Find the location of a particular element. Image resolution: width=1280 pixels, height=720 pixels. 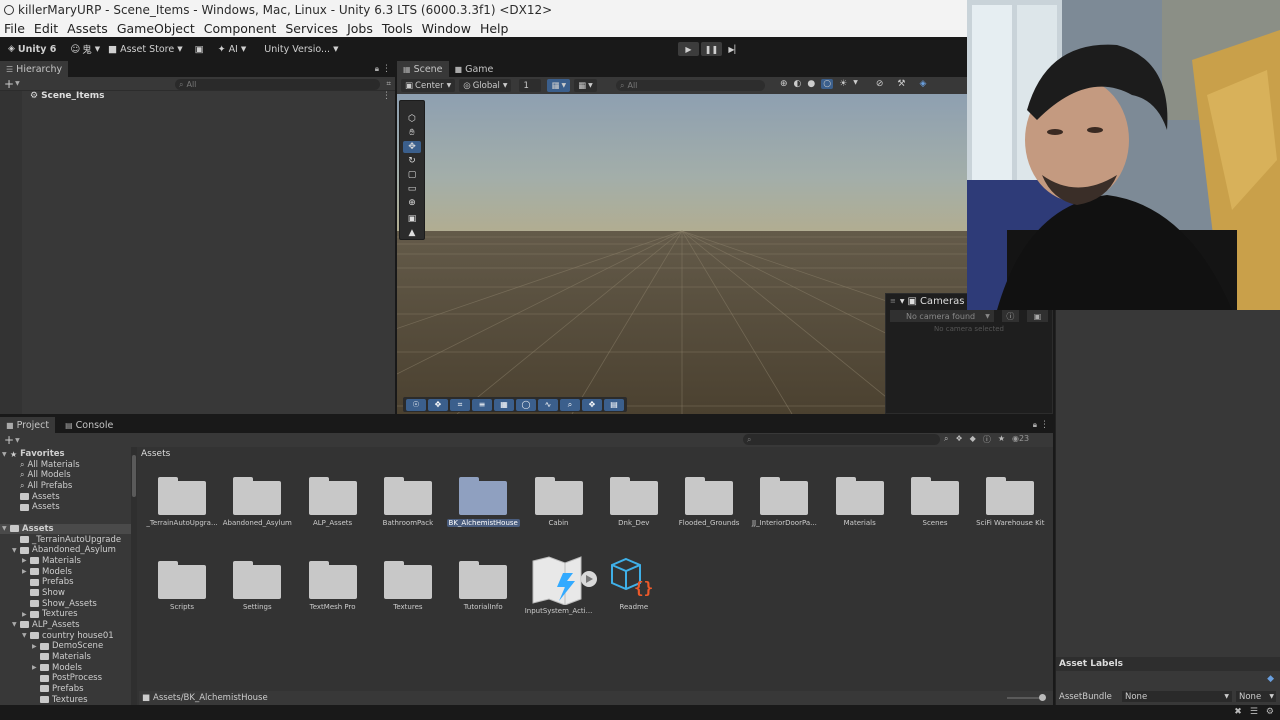

overlay-tool-10: ▤ is located at coordinates (614, 404).